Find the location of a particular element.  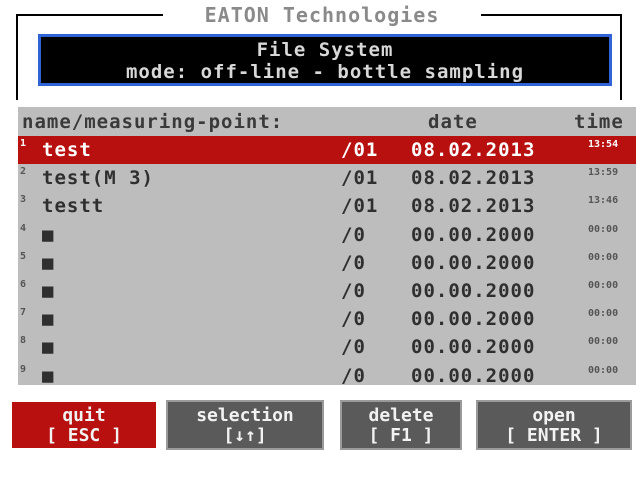

delete-button-key: [ F1 ] is located at coordinates (401, 435).